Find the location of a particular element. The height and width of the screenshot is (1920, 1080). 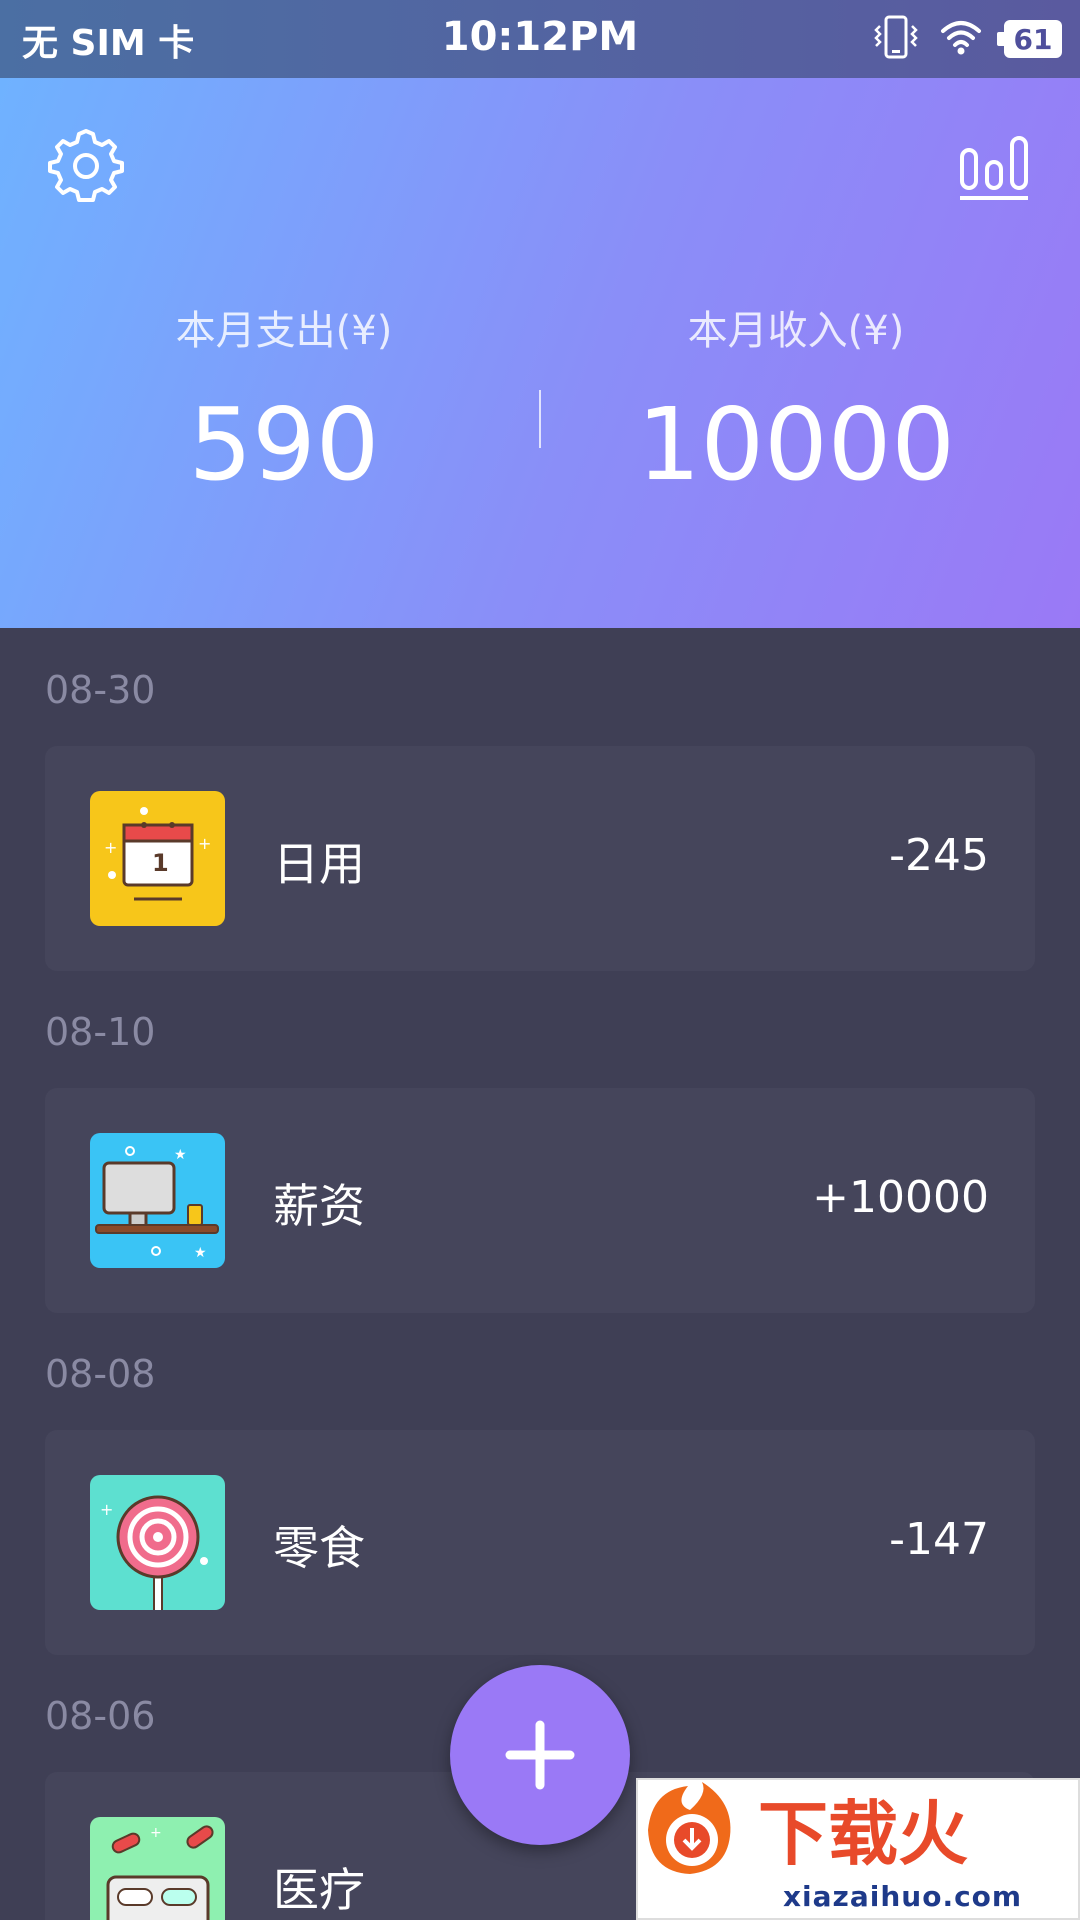

status-bar: 无 SIM 卡 10:12PM 61 is located at coordinates (540, 39).